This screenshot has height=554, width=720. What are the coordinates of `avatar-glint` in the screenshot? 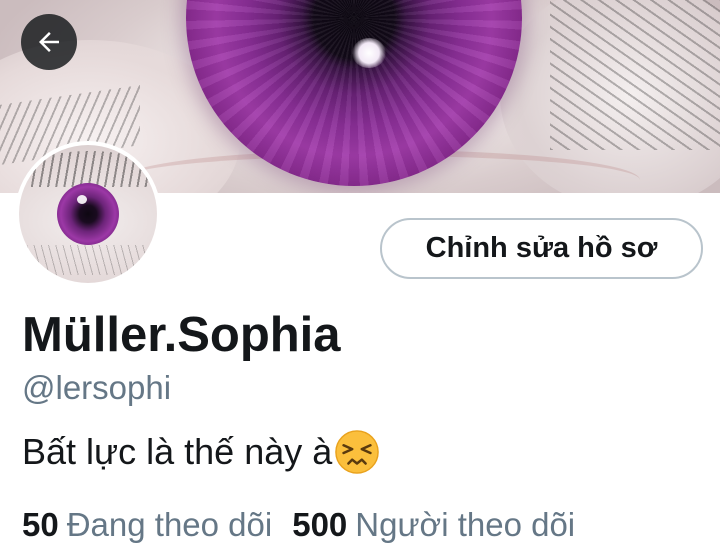 It's located at (82, 199).